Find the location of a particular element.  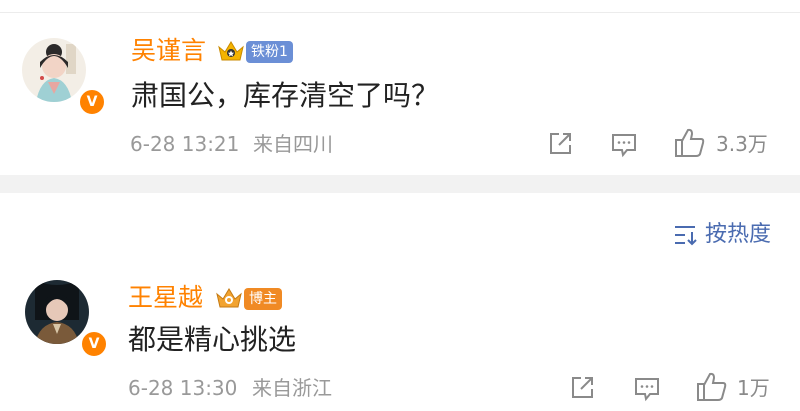

comment-text: 肃国公，库存清空了吗？ is located at coordinates (285, 95).